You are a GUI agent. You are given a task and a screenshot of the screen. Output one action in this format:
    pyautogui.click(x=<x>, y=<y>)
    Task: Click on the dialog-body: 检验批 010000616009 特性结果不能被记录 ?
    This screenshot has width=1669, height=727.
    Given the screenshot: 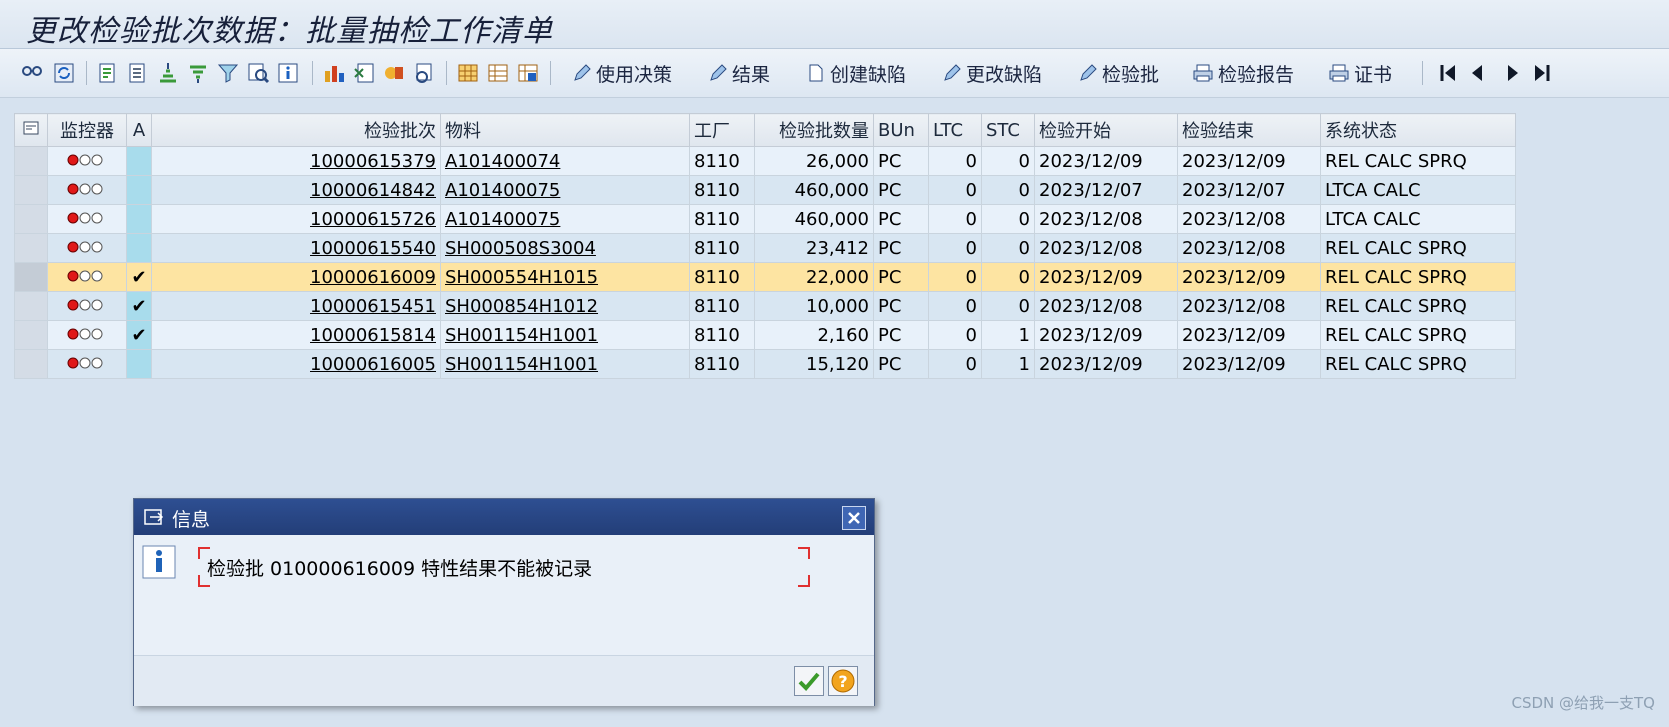 What is the action you would take?
    pyautogui.click(x=504, y=620)
    